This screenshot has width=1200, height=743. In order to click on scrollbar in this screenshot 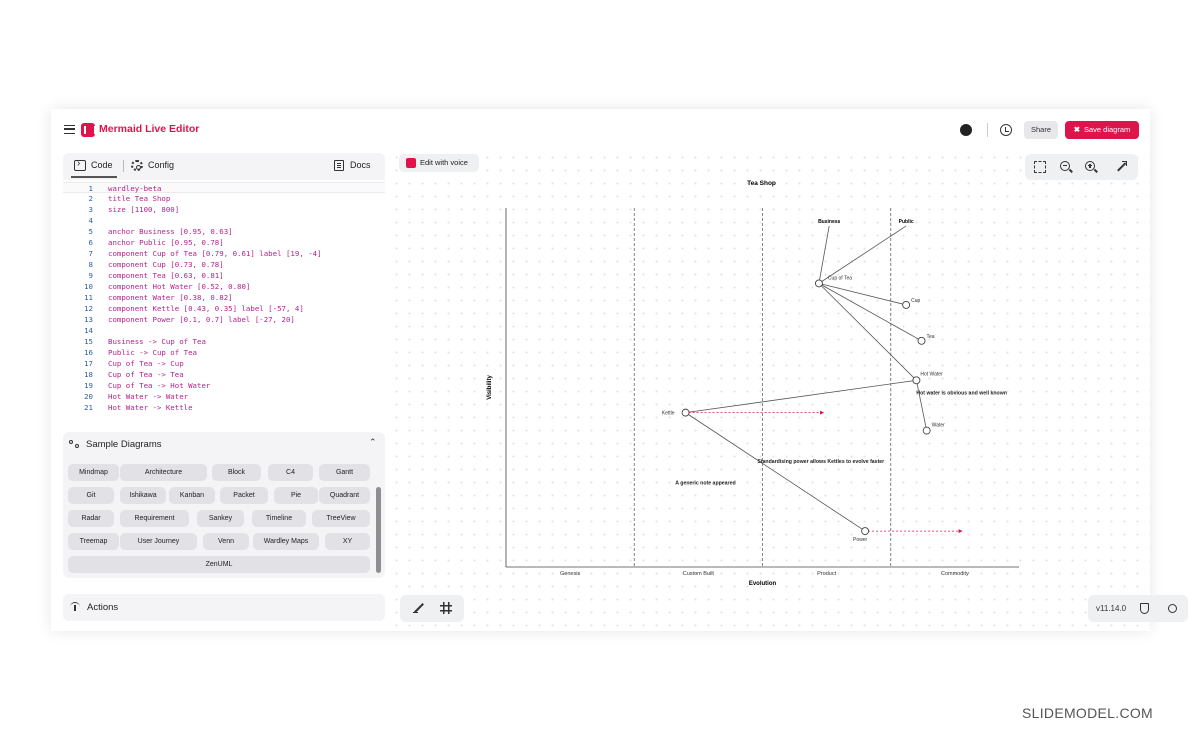, I will do `click(378, 530)`.